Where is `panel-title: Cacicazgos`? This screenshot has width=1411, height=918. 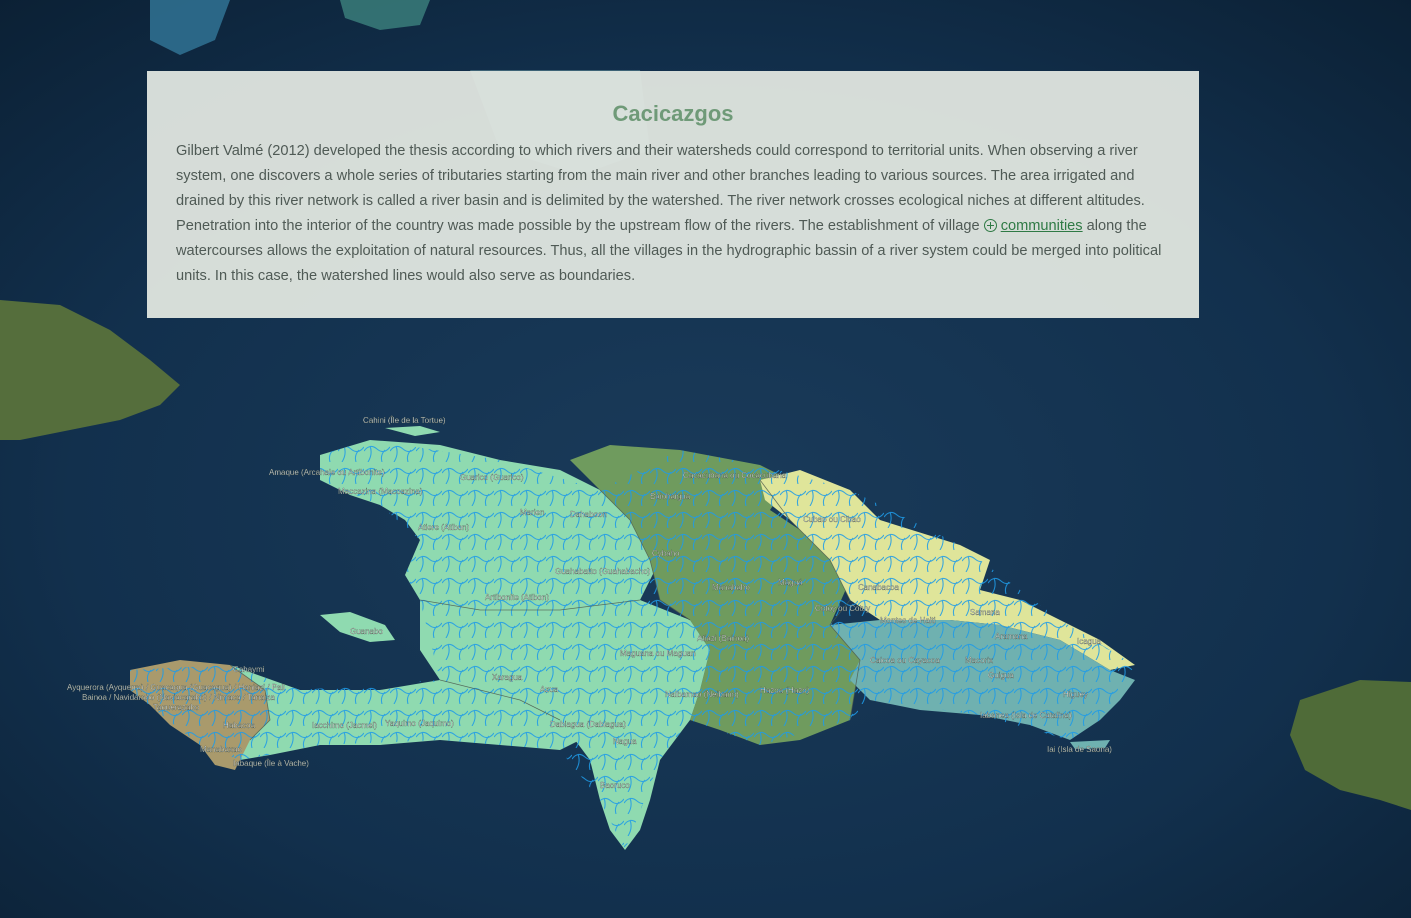 panel-title: Cacicazgos is located at coordinates (673, 113).